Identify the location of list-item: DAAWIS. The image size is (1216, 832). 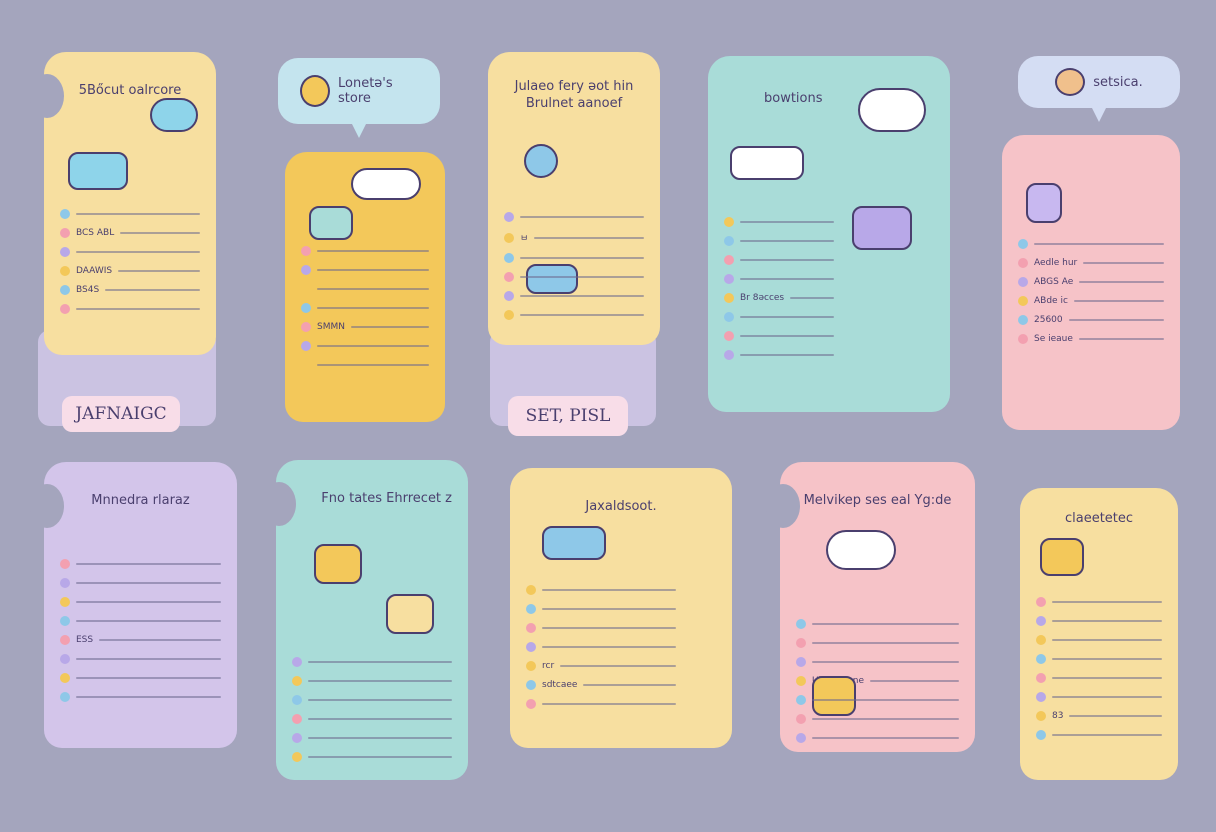
(130, 271).